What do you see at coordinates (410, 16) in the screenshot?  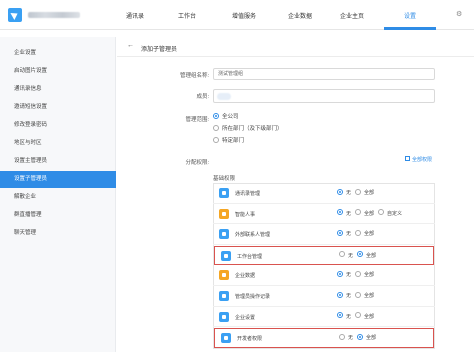 I see `nav-settings: 设置` at bounding box center [410, 16].